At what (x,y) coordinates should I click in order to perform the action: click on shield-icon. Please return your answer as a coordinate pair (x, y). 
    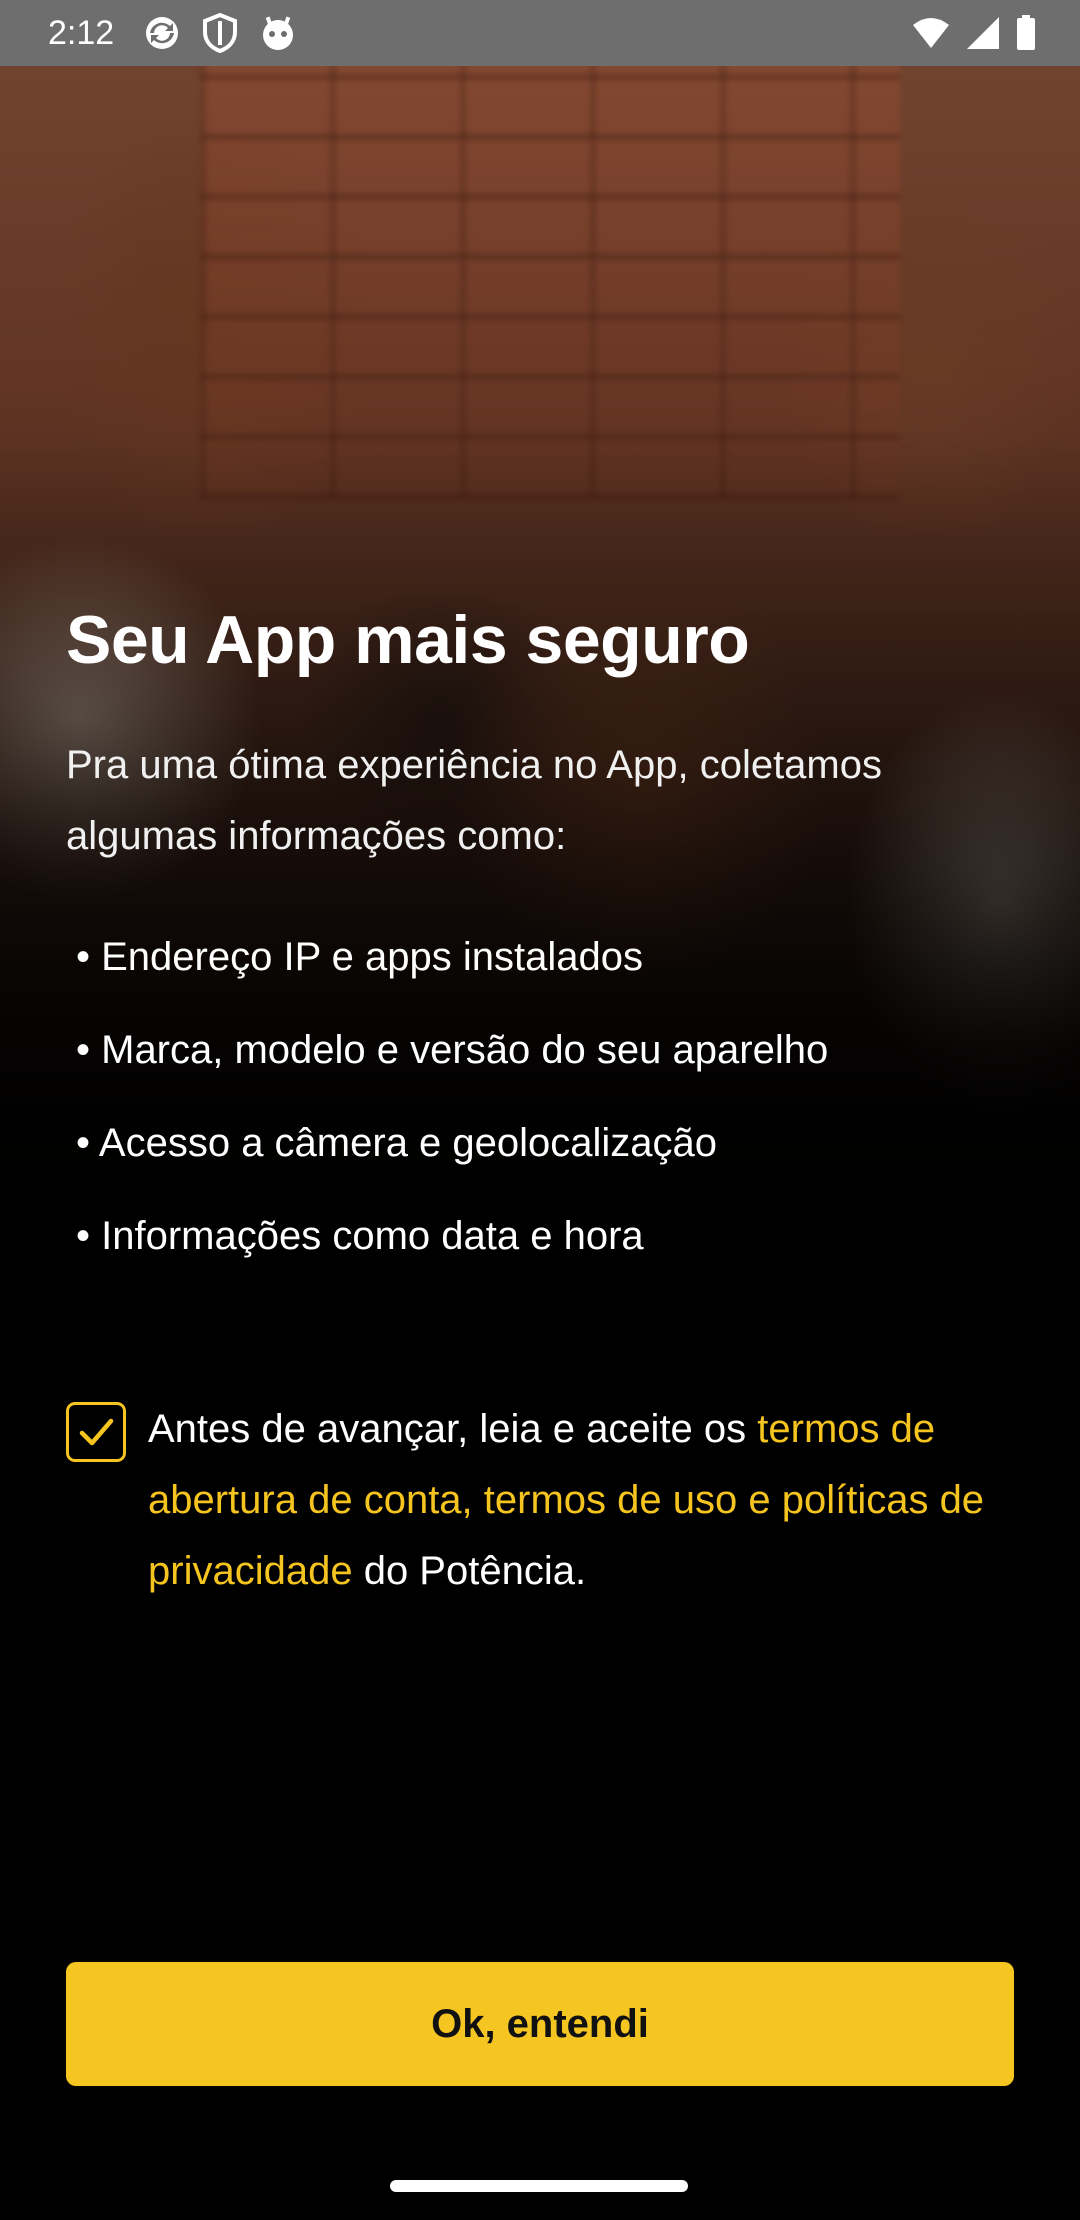
    Looking at the image, I should click on (220, 33).